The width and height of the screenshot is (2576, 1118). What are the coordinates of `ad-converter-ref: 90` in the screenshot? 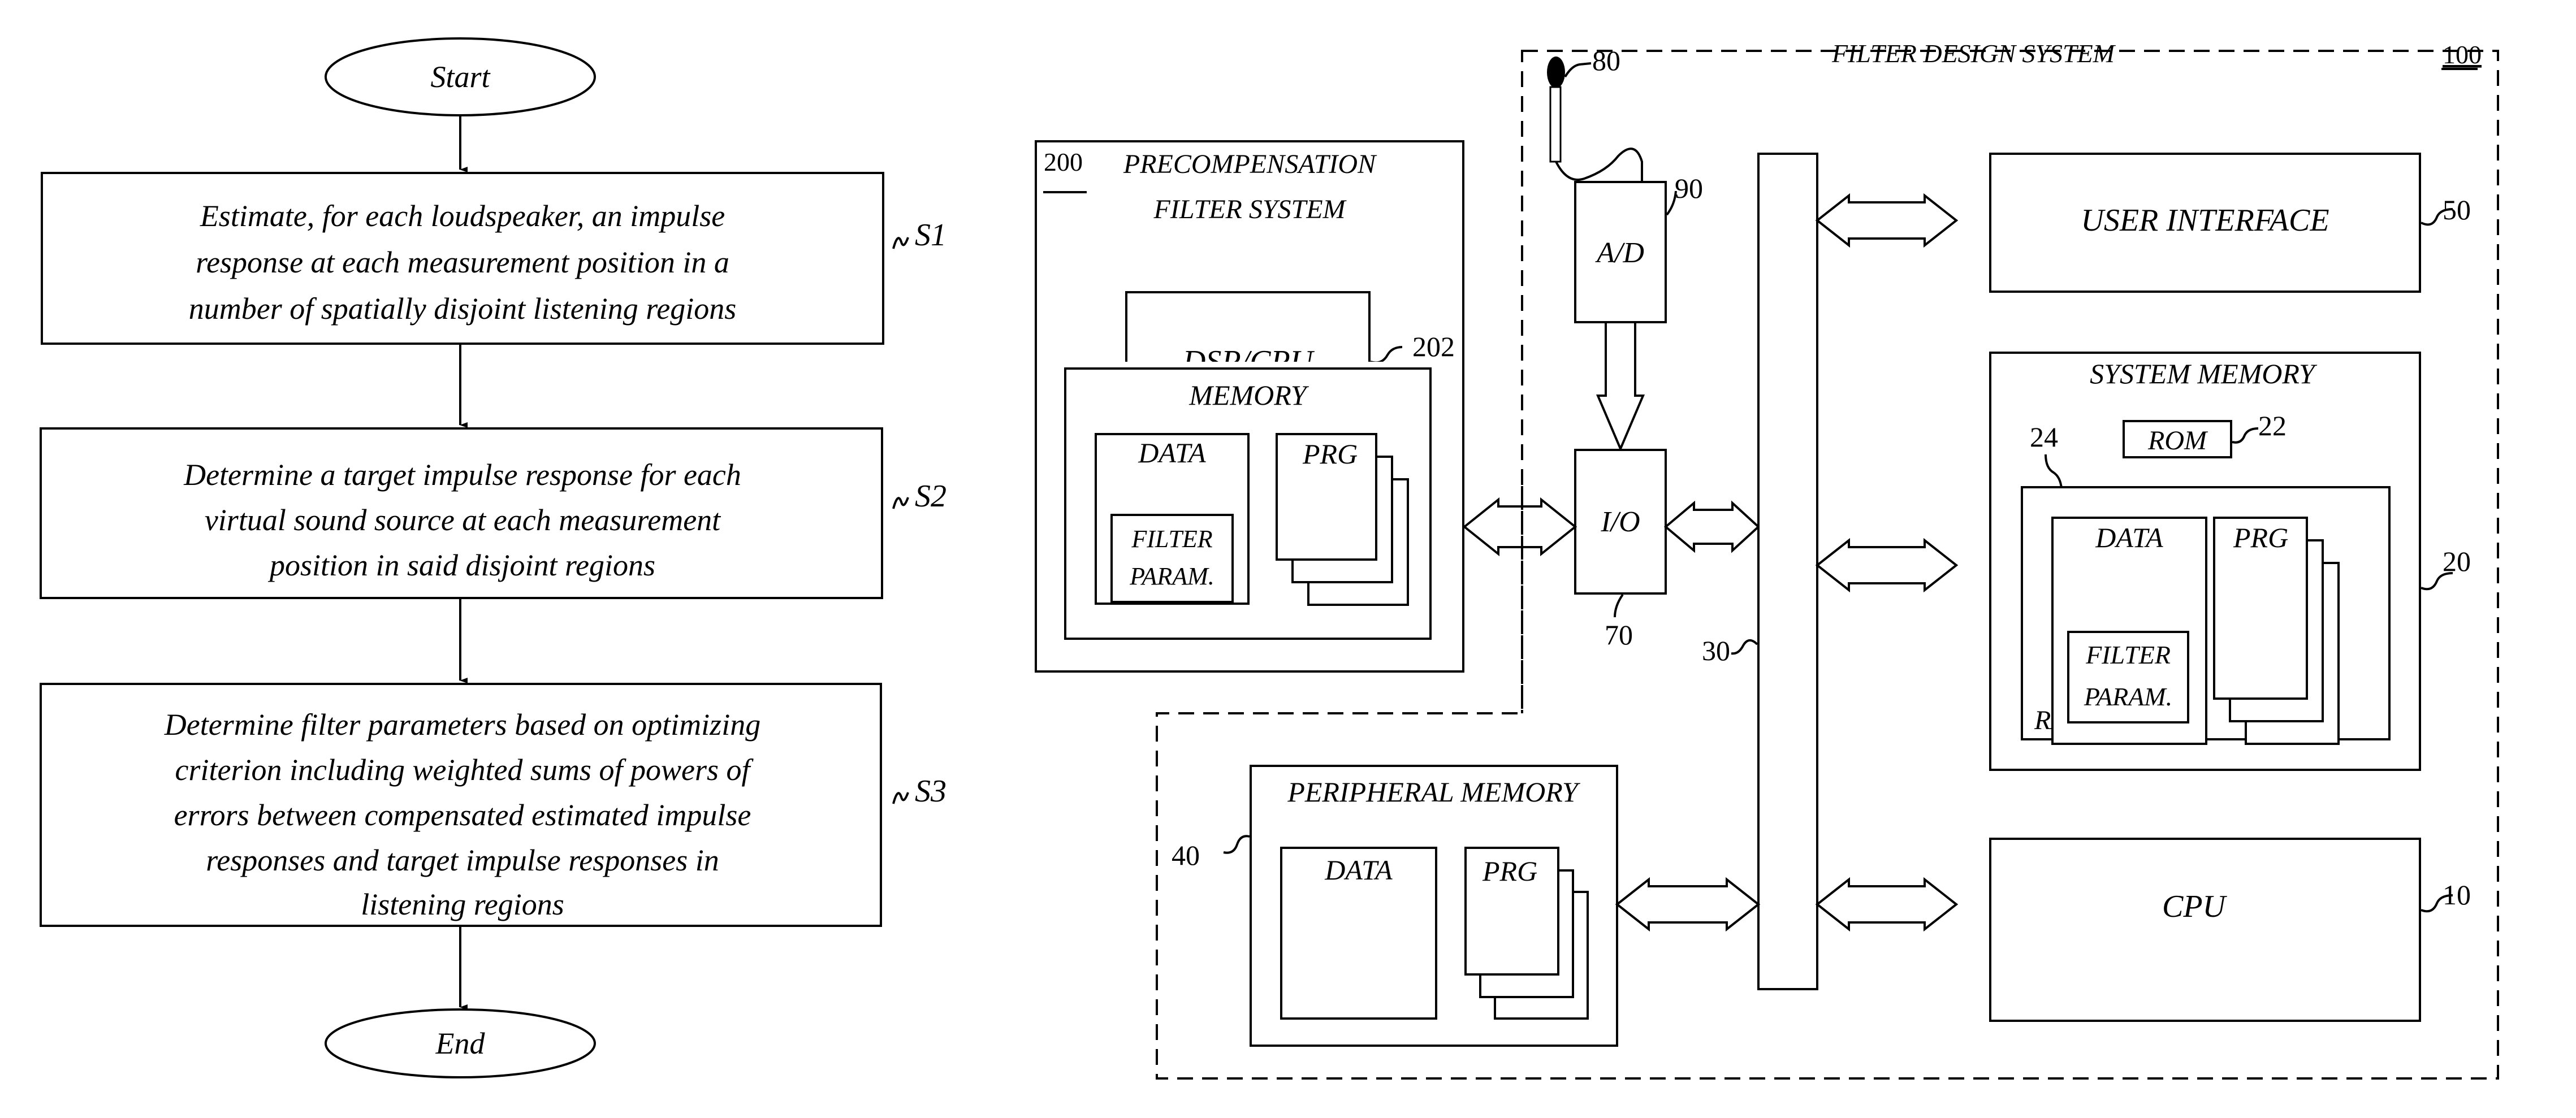 It's located at (1689, 188).